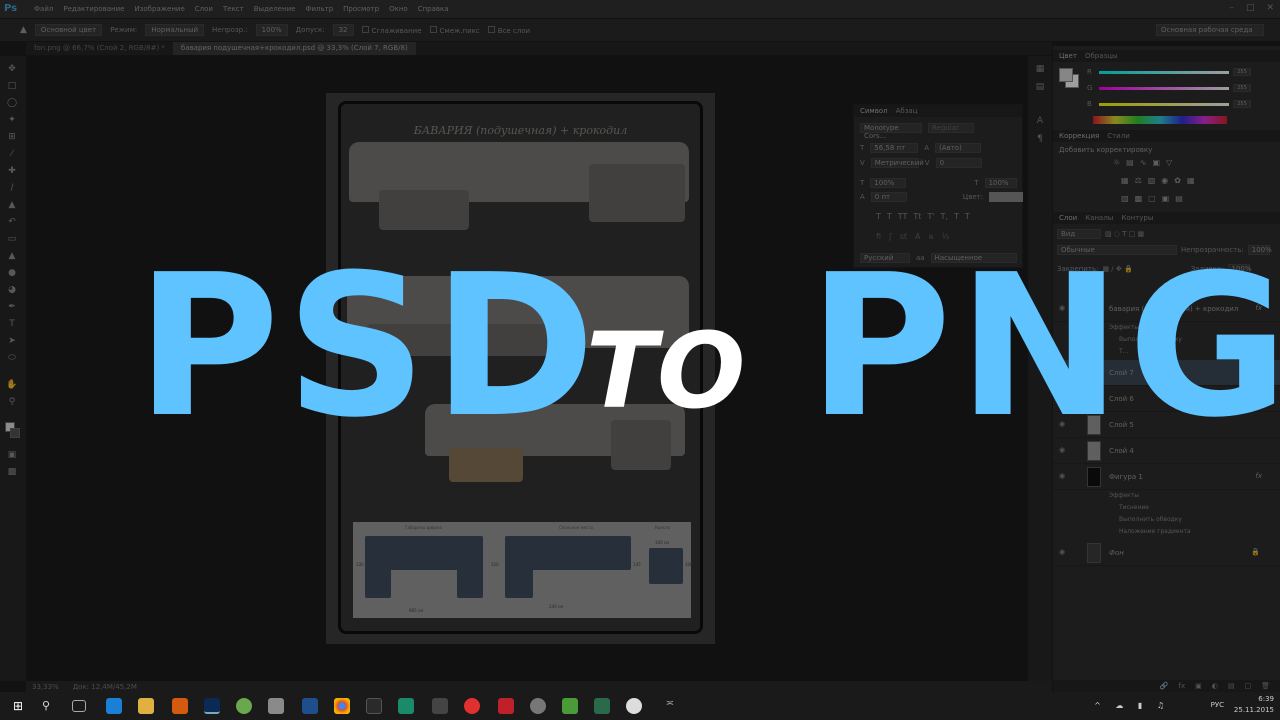  What do you see at coordinates (12, 205) in the screenshot?
I see `stamp-tool-icon: ▲` at bounding box center [12, 205].